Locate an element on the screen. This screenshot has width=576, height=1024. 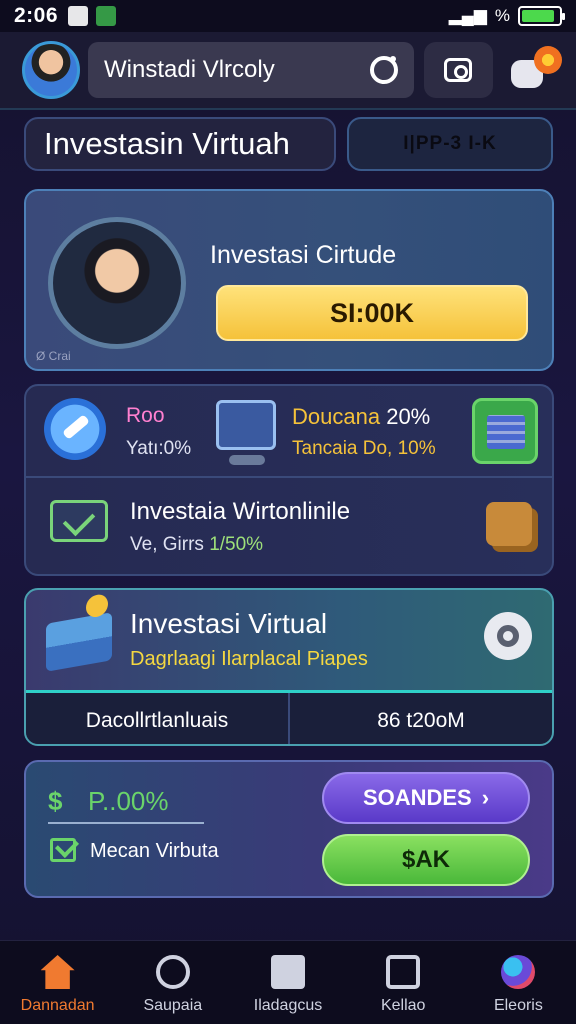
stat-a-sub: Yatı:0% is located at coordinates (159, 448).